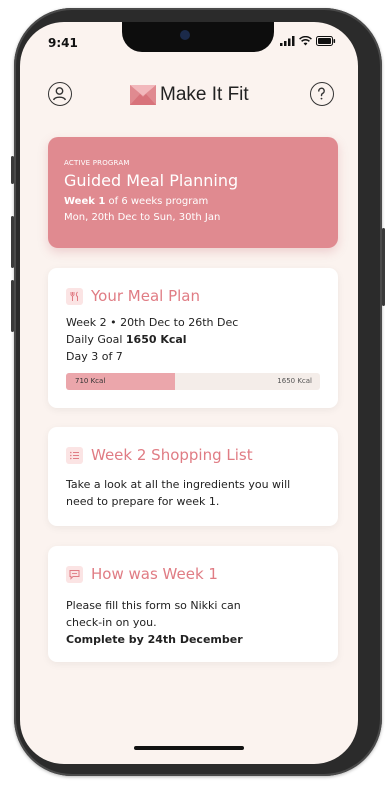 This screenshot has height=787, width=385. I want to click on wifi-icon, so click(305, 41).